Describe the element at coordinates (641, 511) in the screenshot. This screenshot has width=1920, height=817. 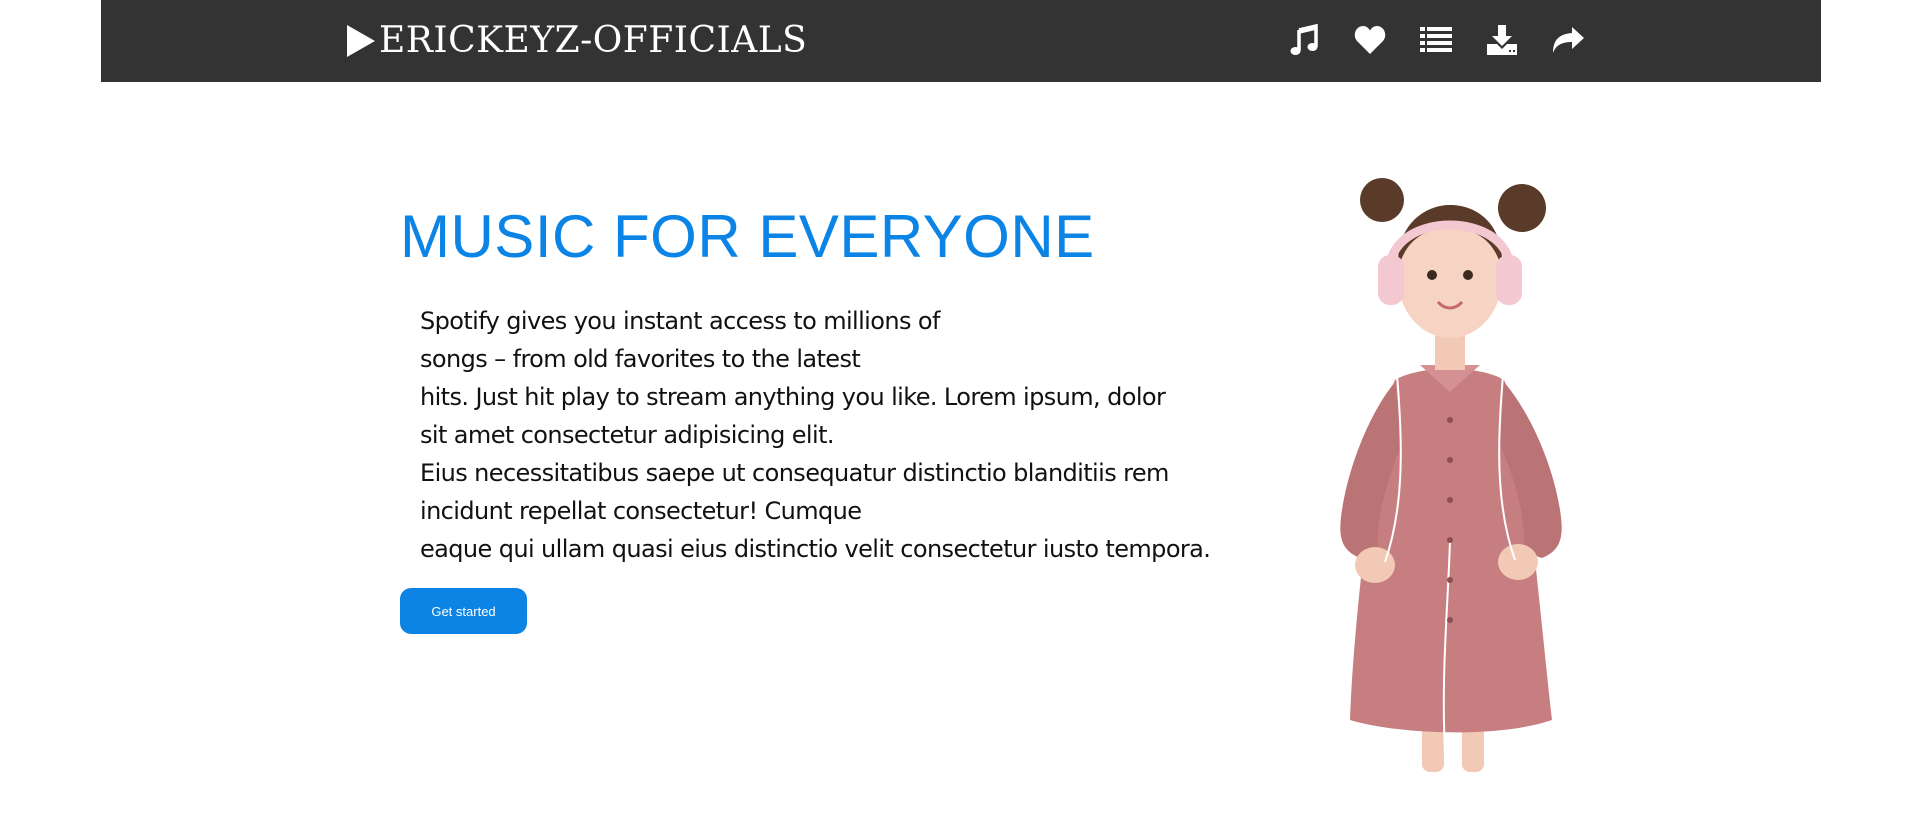
I see `hero-line: incidunt repellat consectetur! Cumque` at that location.